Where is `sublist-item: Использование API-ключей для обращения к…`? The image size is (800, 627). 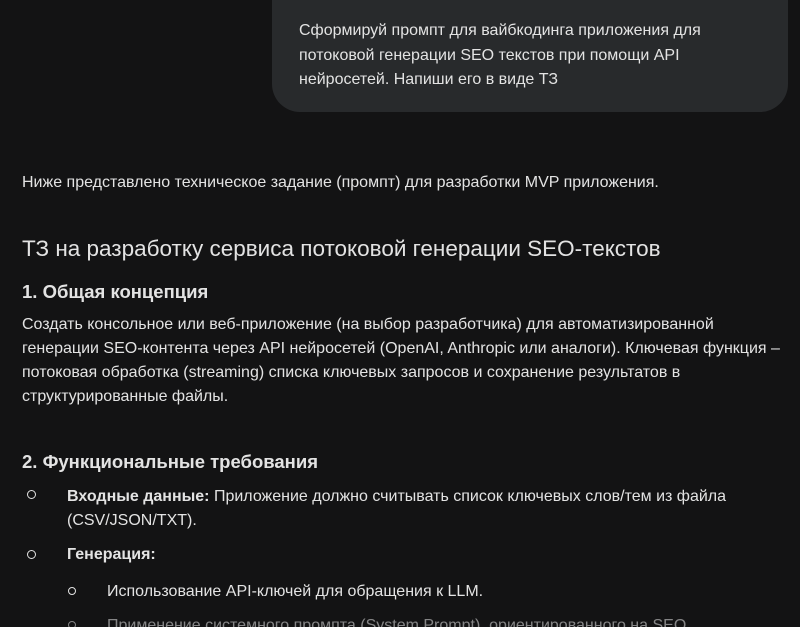 sublist-item: Использование API-ключей для обращения к… is located at coordinates (447, 592).